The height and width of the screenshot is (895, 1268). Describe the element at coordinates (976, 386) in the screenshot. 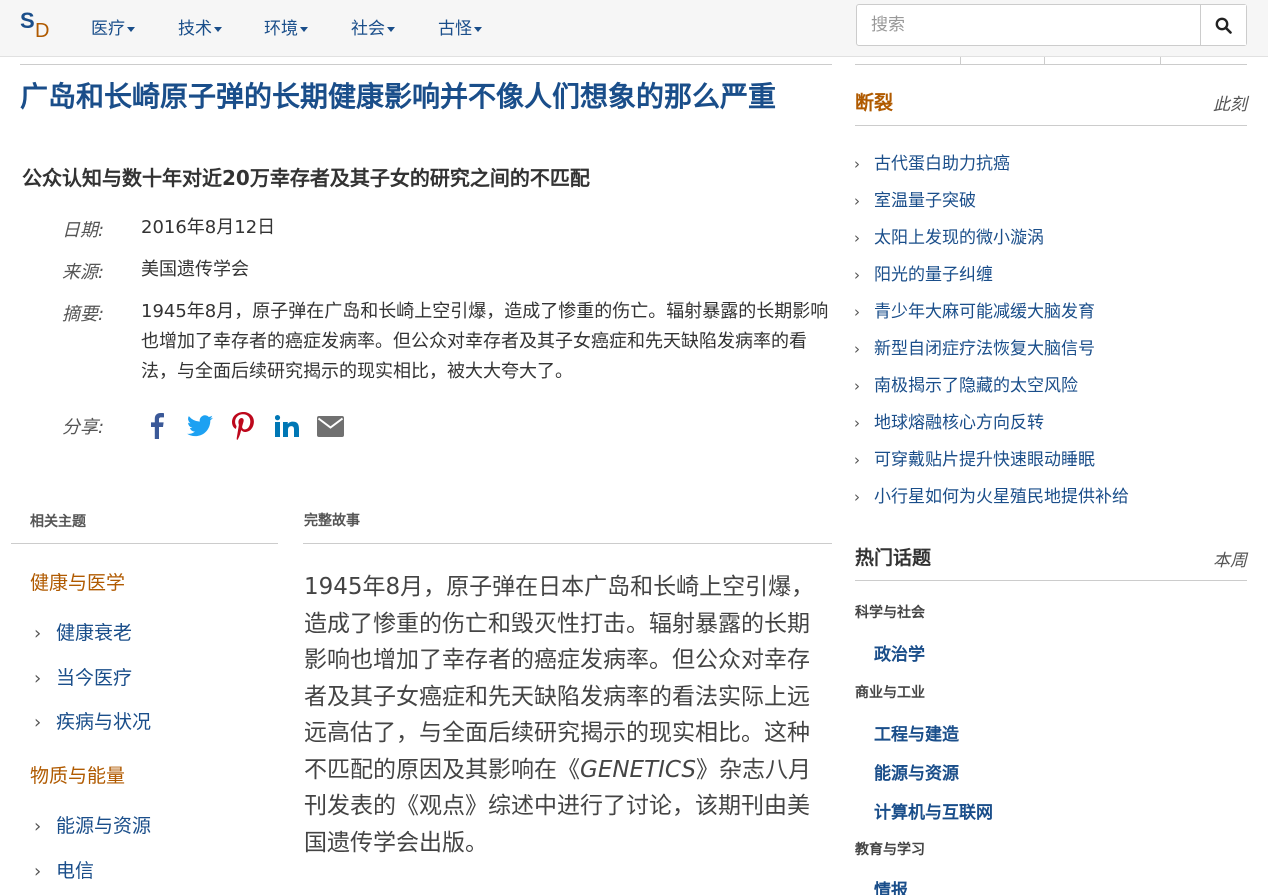

I see `breaking-news-label: 南极揭示了隐藏的太空风险` at that location.